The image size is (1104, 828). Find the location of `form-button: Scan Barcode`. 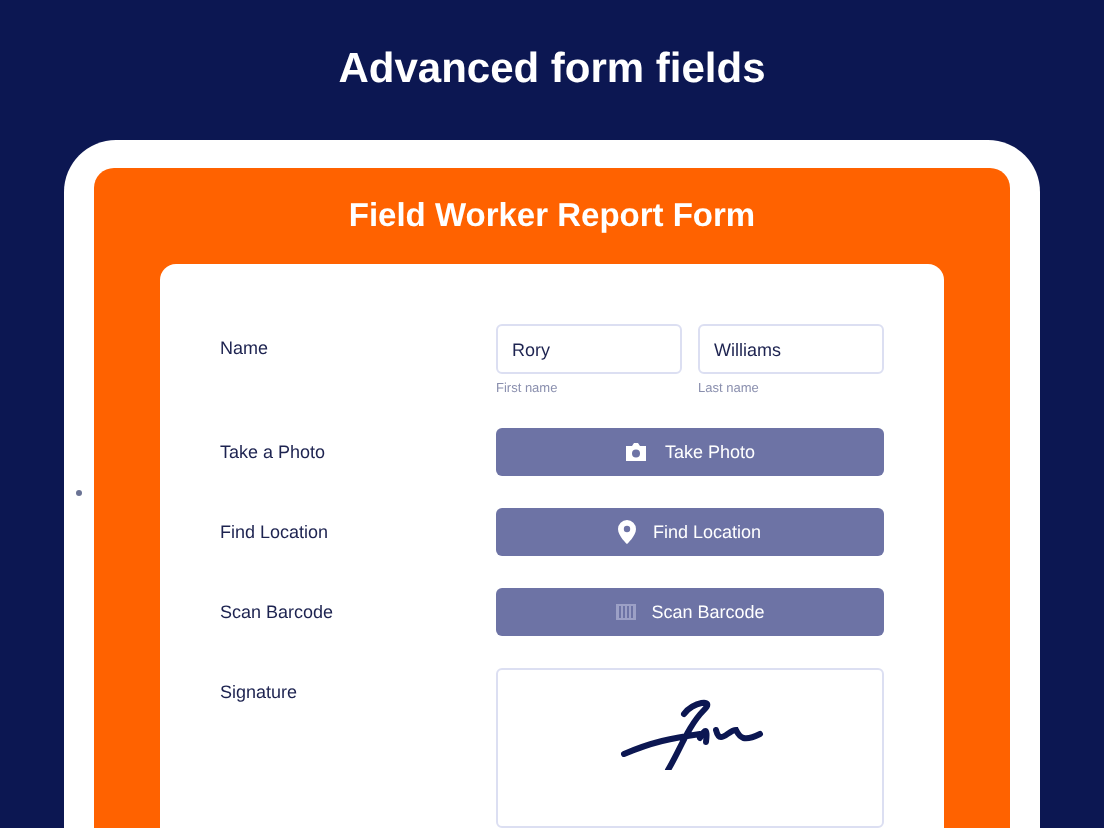

form-button: Scan Barcode is located at coordinates (690, 612).